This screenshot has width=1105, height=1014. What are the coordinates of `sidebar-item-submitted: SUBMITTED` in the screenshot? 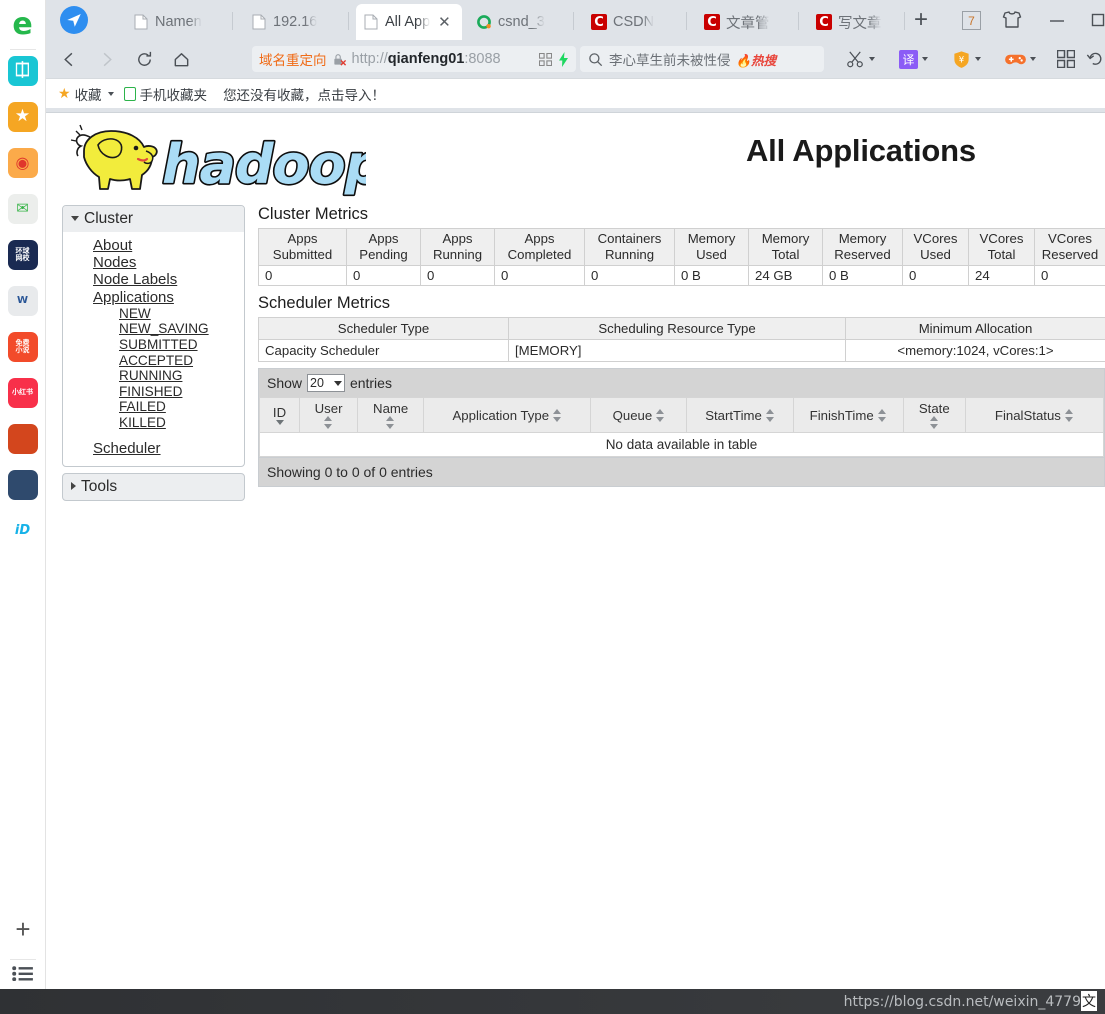 It's located at (153, 345).